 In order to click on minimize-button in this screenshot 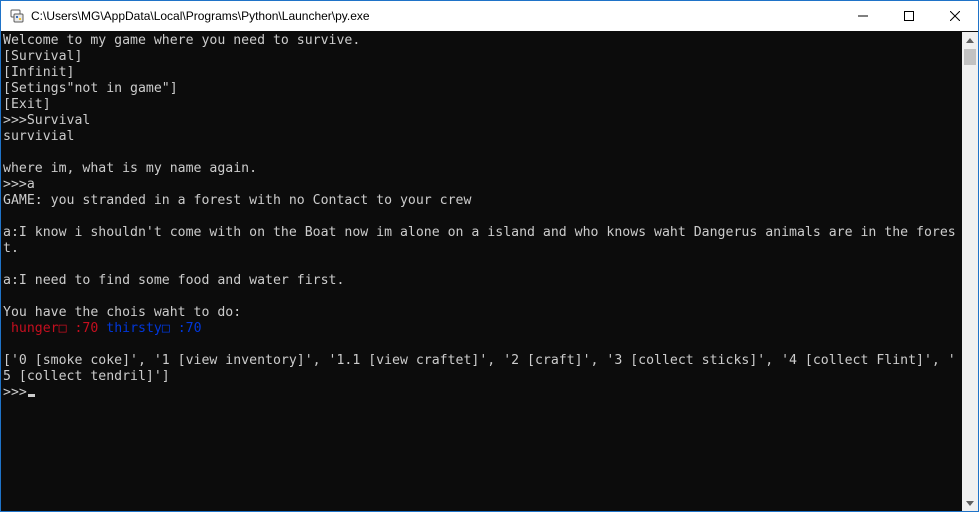, I will do `click(863, 16)`.